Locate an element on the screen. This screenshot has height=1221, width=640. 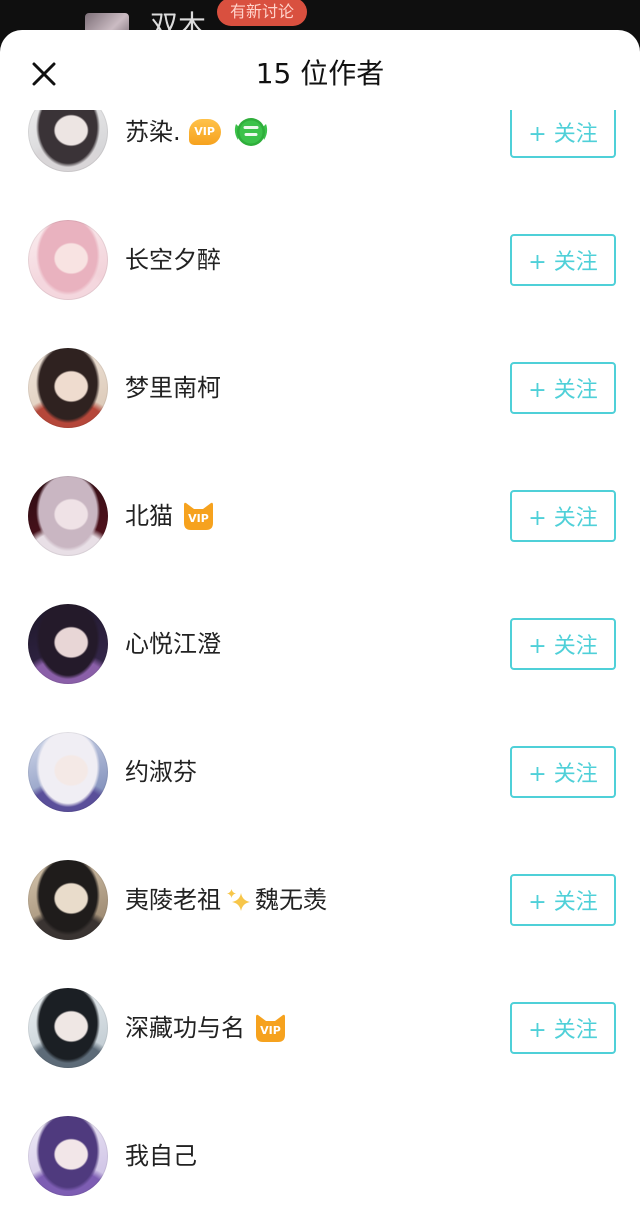
author-name: 夷陵老祖 is located at coordinates (173, 900).